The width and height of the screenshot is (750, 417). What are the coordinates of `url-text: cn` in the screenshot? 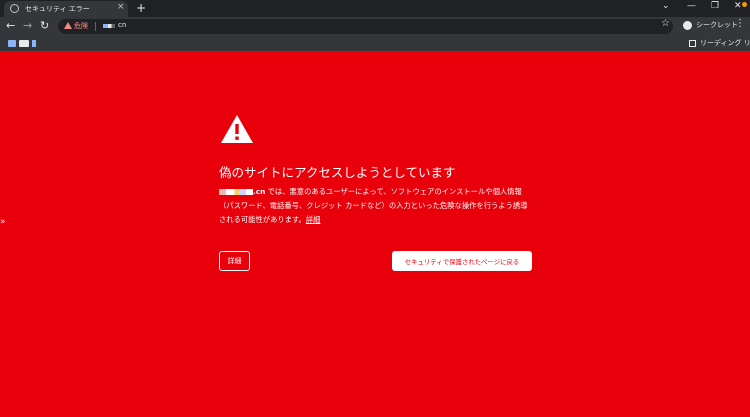 It's located at (122, 25).